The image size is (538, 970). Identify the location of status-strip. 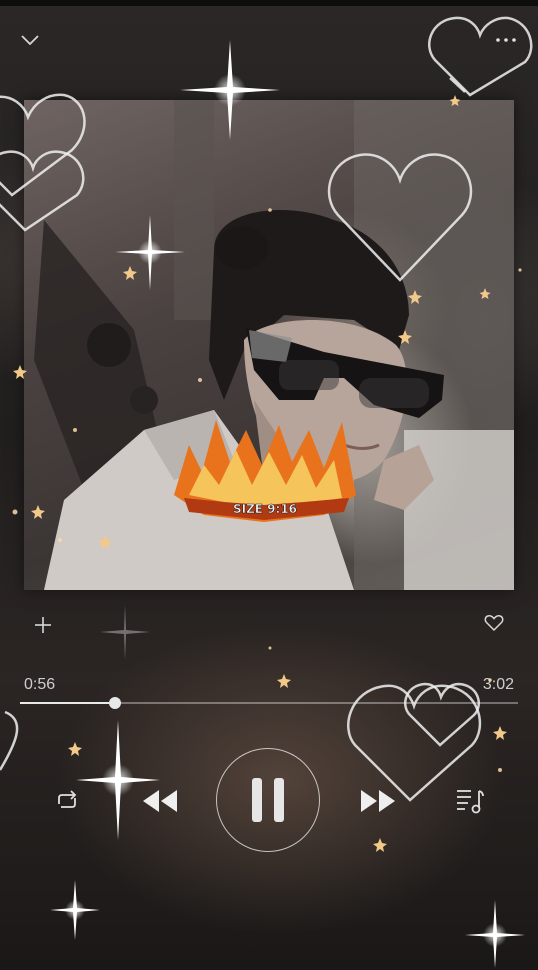
(269, 3).